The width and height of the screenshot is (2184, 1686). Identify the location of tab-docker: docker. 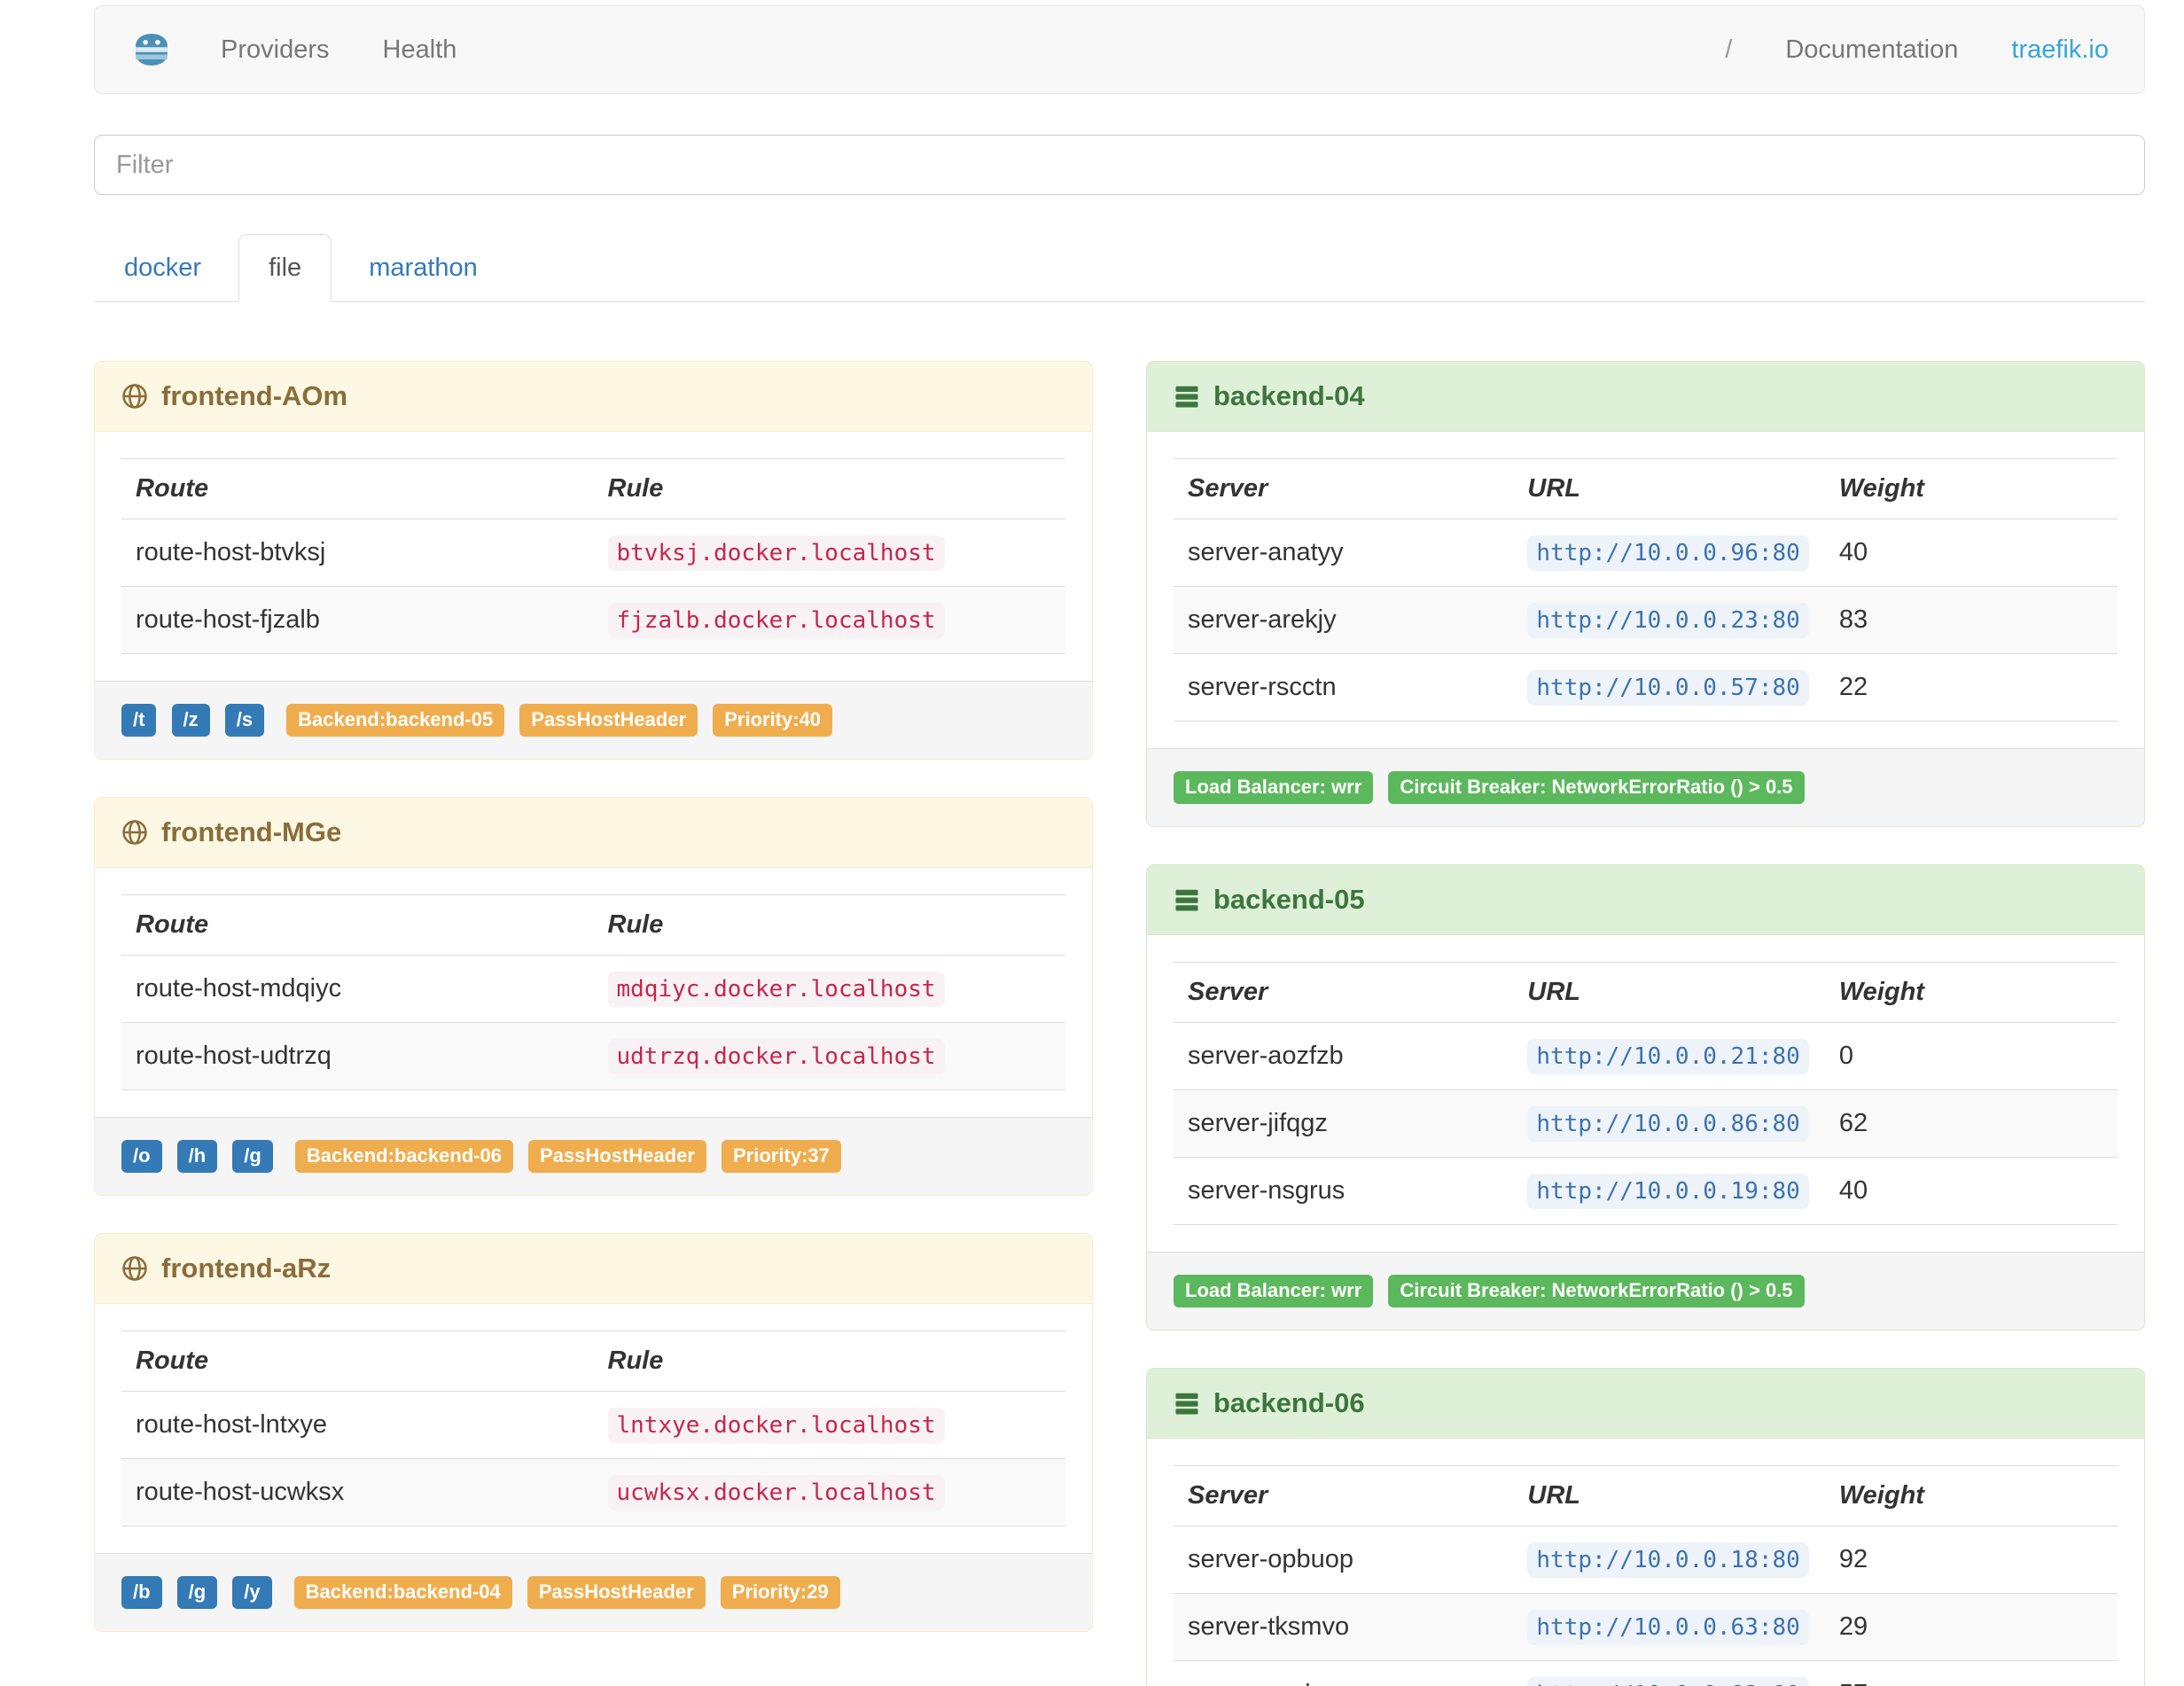
(162, 268).